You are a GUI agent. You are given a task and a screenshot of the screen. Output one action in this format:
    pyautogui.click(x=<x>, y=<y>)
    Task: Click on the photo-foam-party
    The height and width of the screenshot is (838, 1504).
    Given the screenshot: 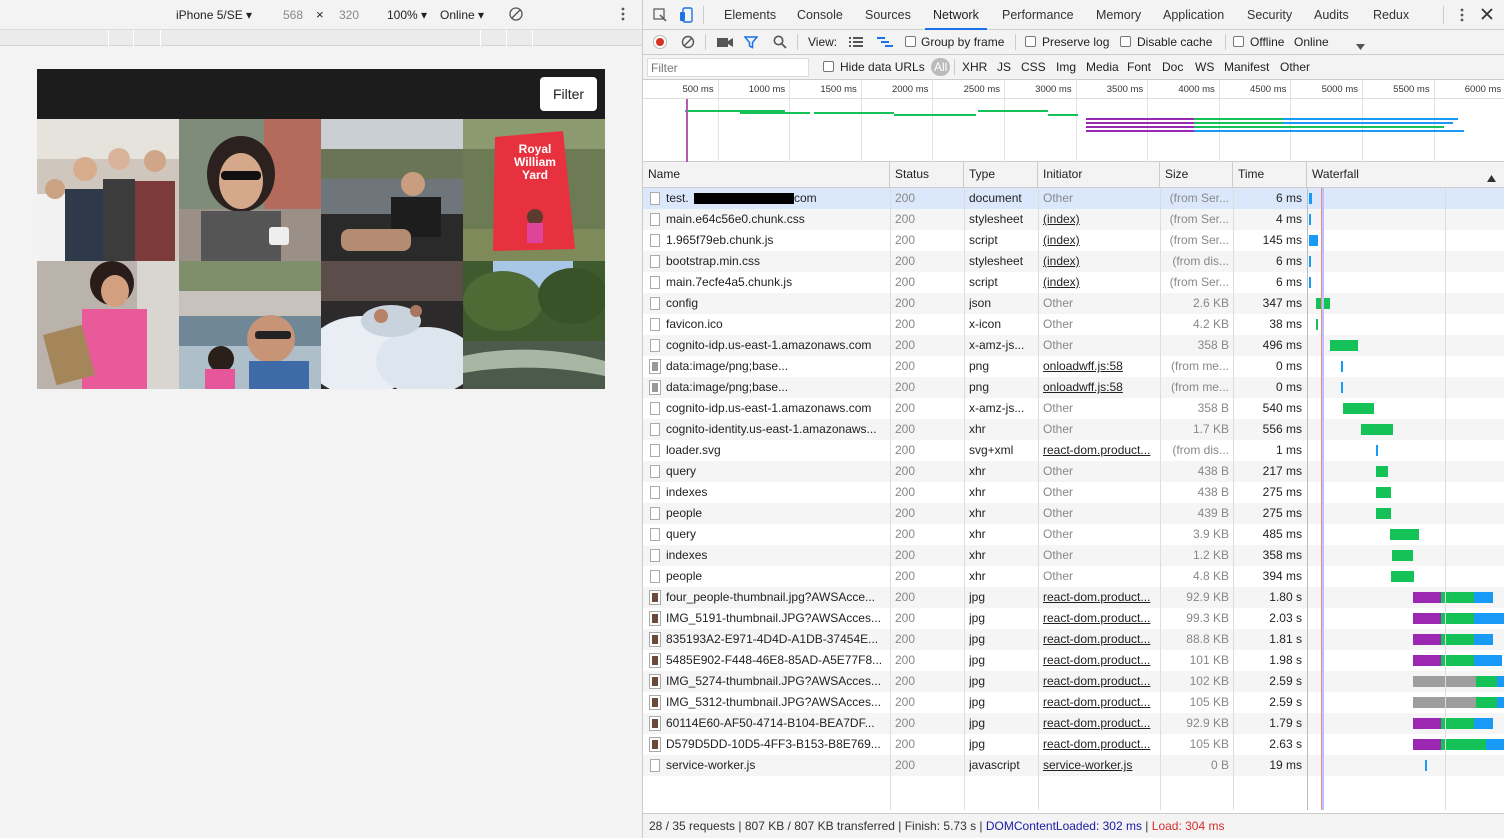 What is the action you would take?
    pyautogui.click(x=392, y=325)
    